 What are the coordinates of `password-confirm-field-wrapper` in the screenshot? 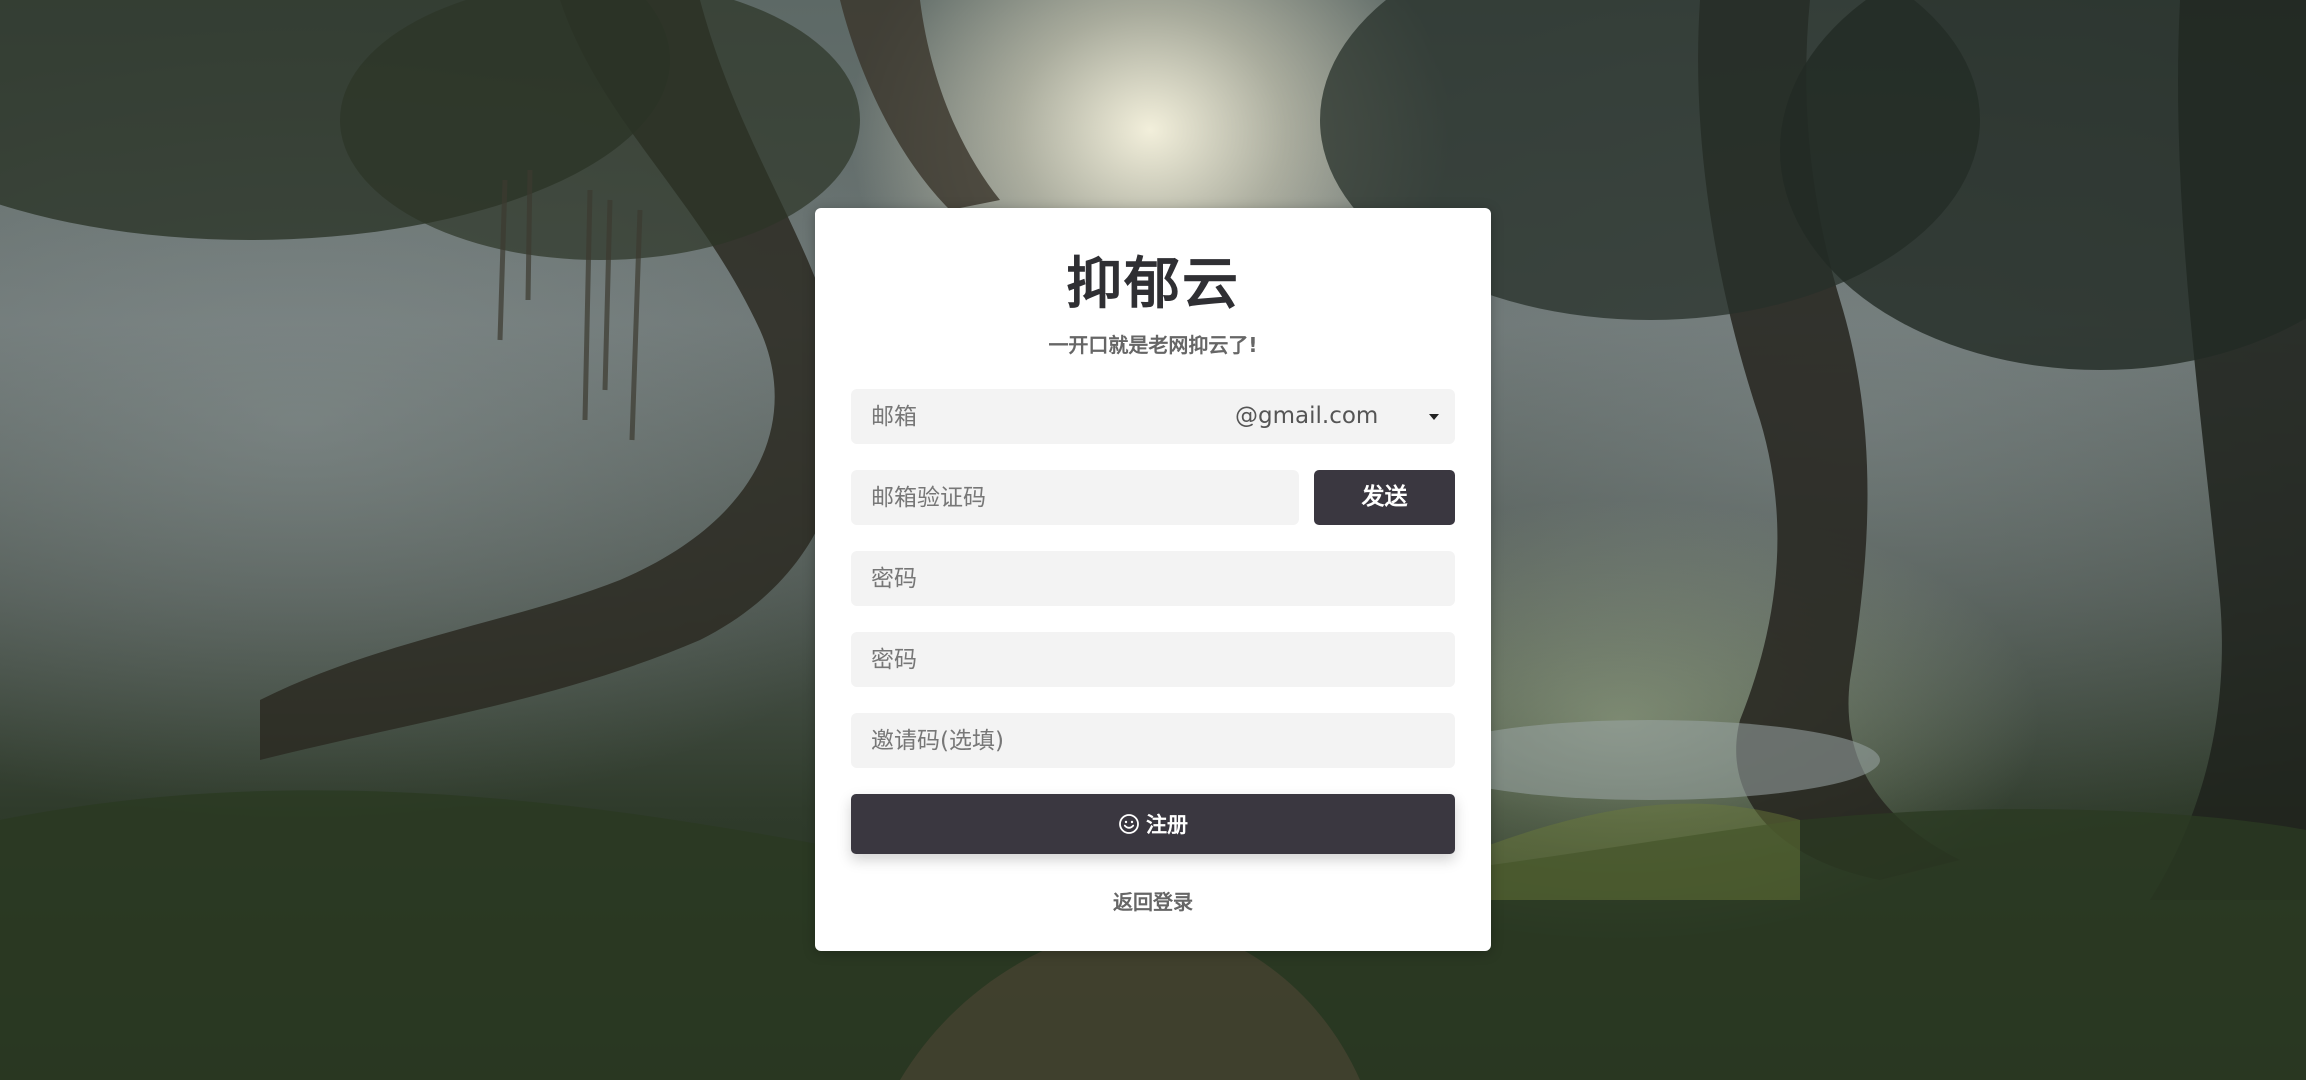 It's located at (1153, 659).